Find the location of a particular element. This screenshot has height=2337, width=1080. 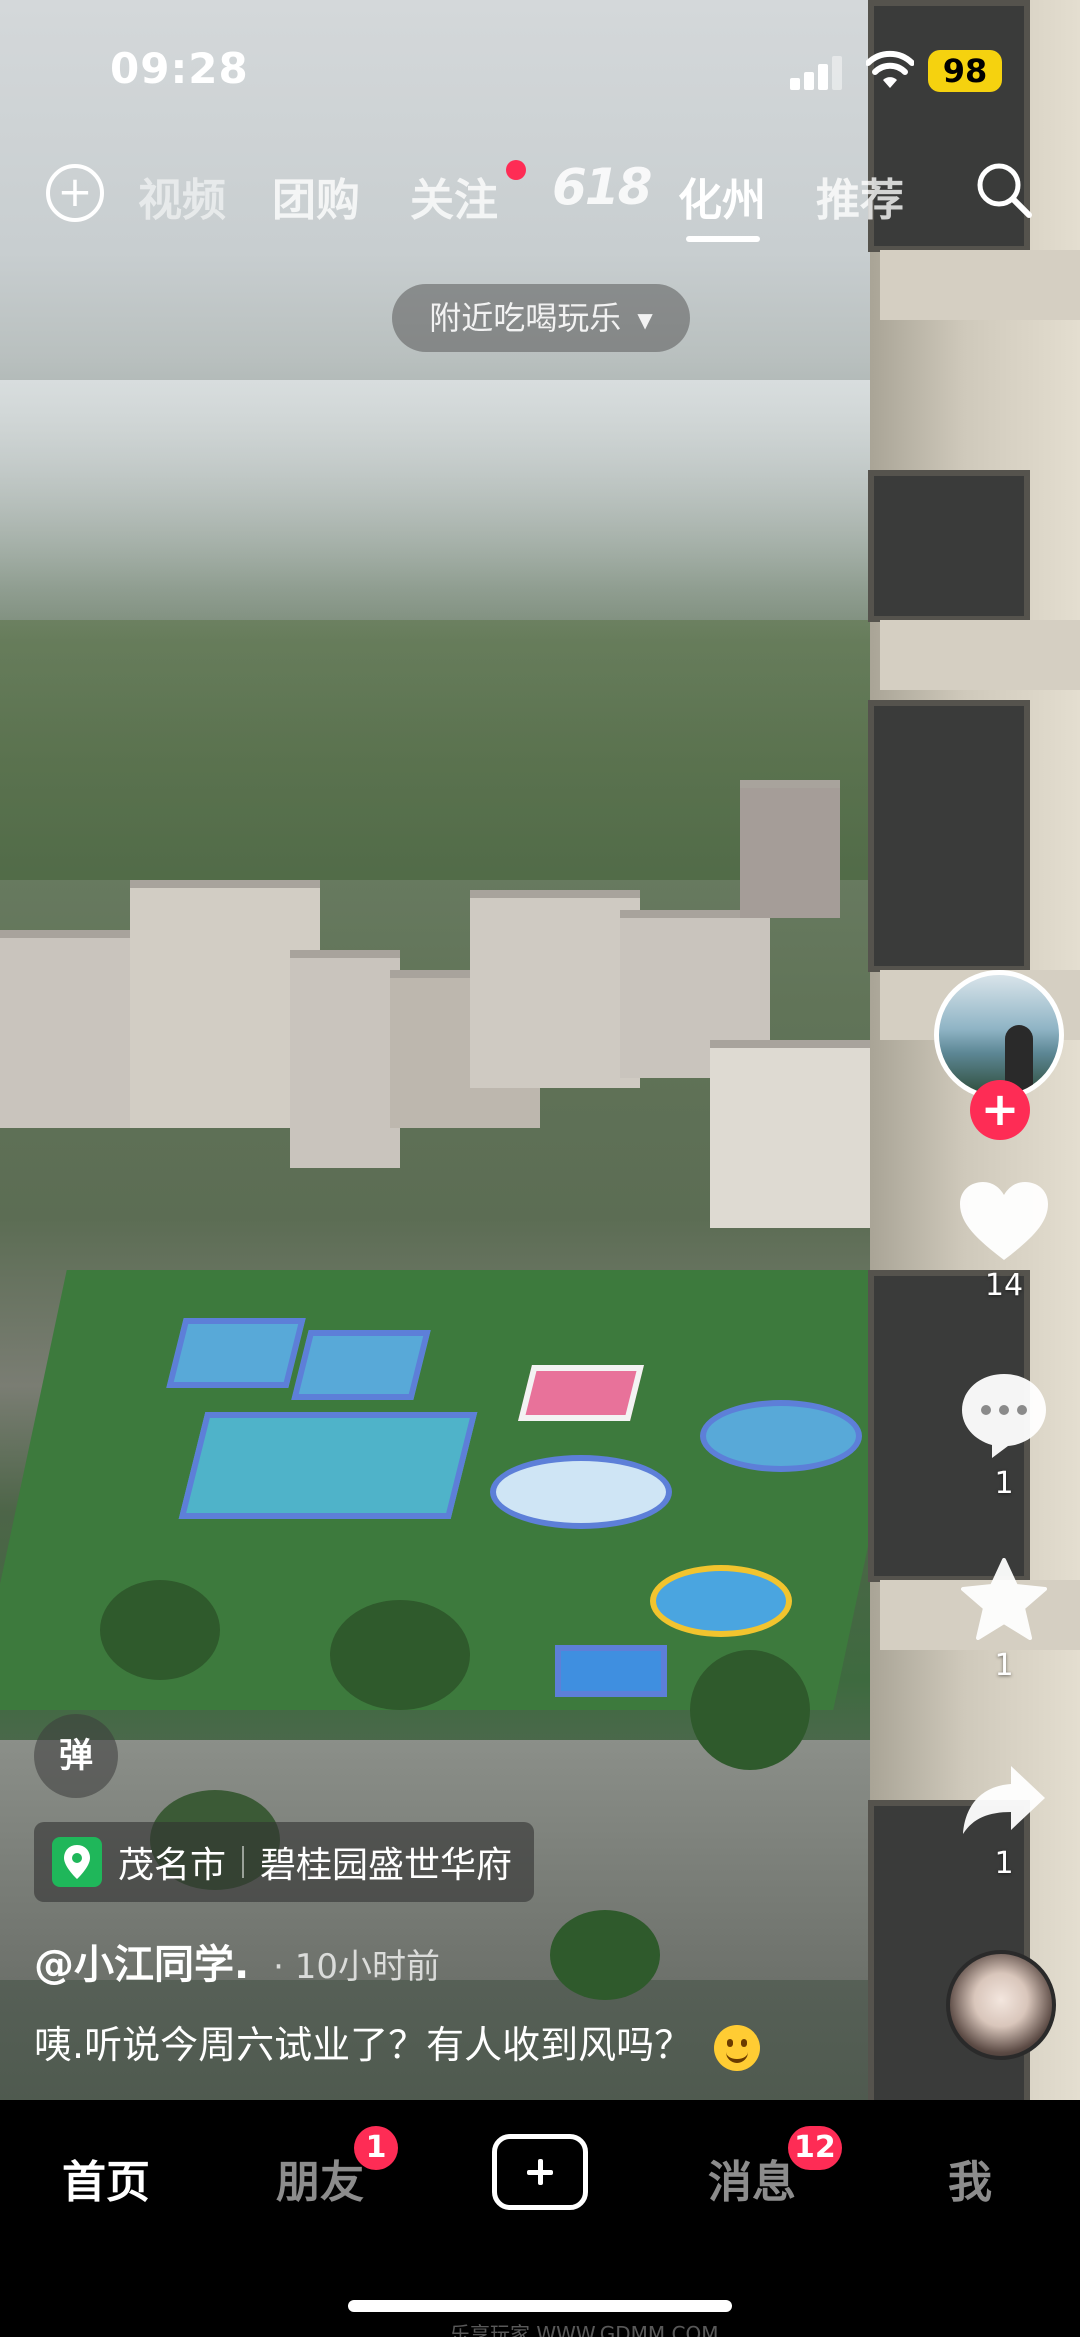

add-circle-icon: + is located at coordinates (75, 193).